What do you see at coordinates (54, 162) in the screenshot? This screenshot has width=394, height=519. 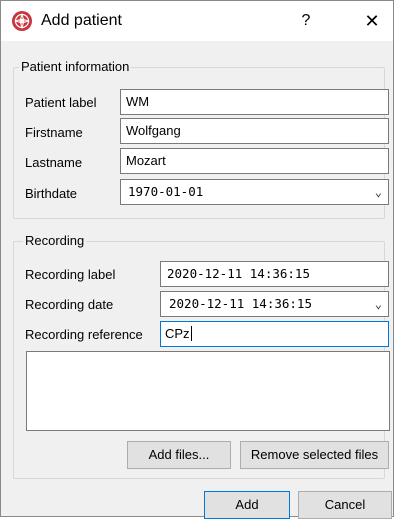 I see `lastname-label: Lastname` at bounding box center [54, 162].